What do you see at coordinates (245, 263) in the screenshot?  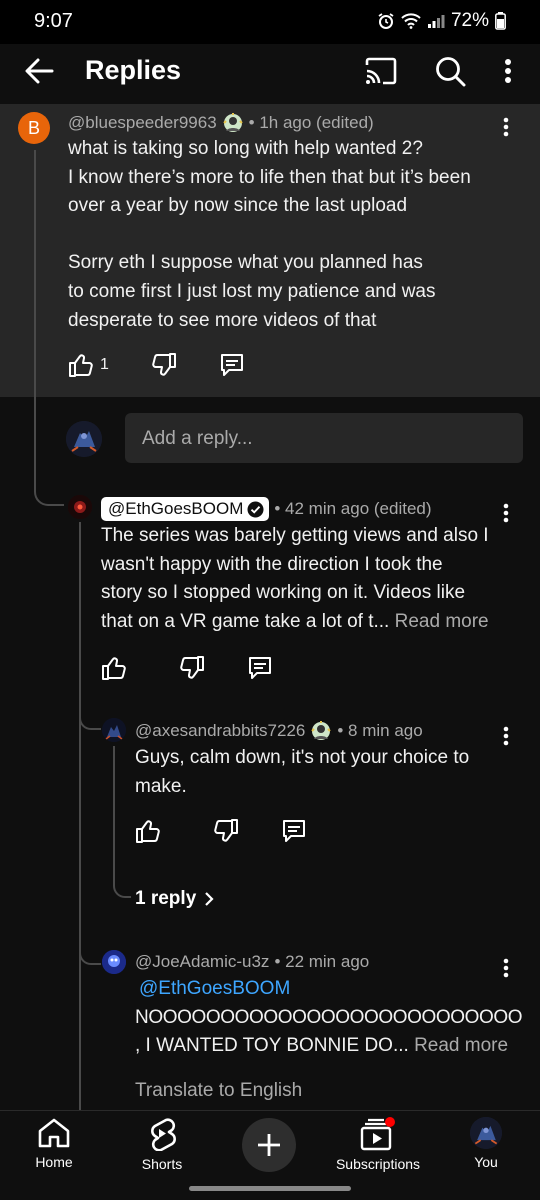 I see `comment-line: Sorry eth I suppose what you planned has` at bounding box center [245, 263].